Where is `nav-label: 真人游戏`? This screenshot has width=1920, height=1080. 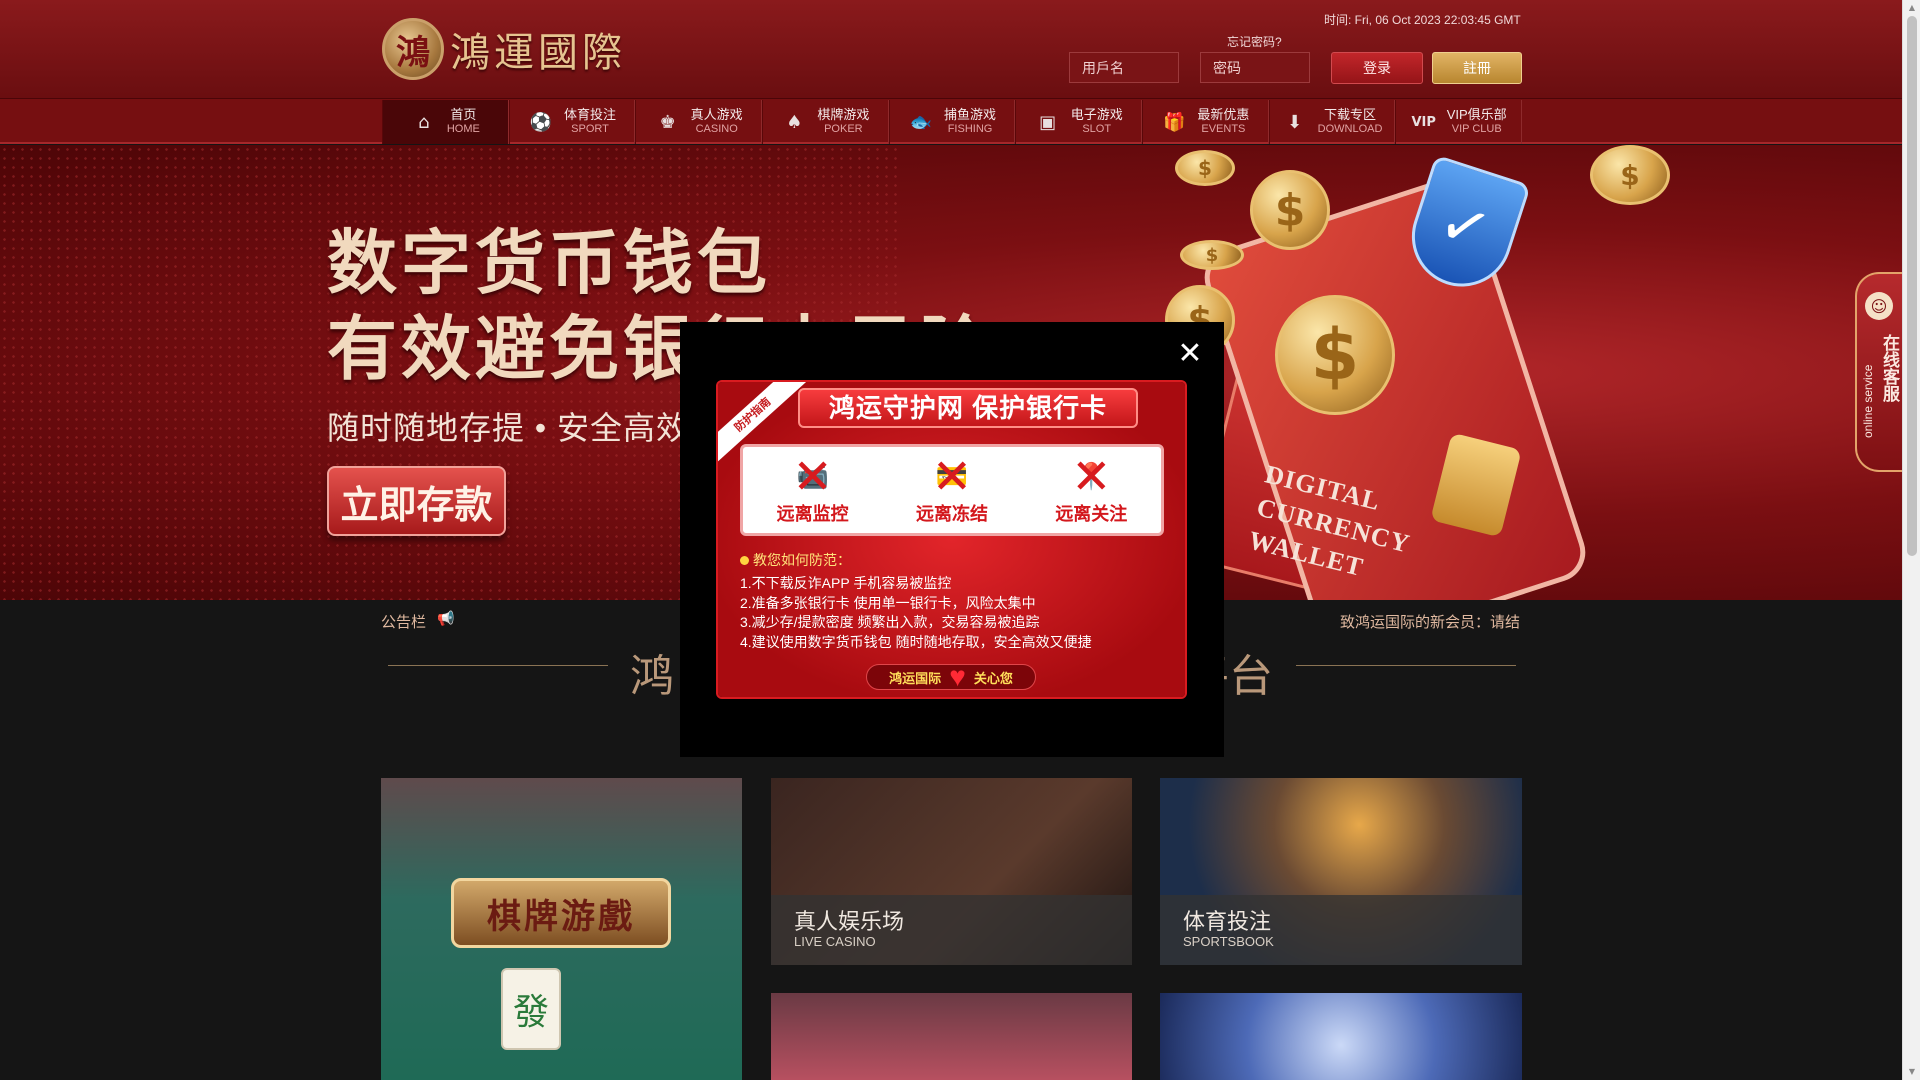
nav-label: 真人游戏 is located at coordinates (716, 114).